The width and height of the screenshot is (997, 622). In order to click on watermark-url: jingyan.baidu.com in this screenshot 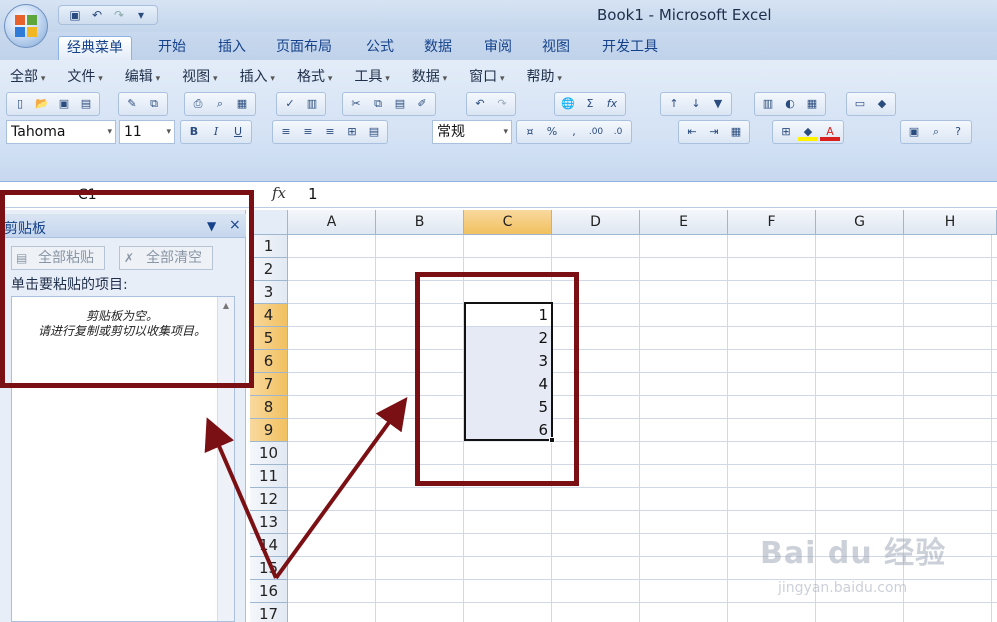, I will do `click(843, 588)`.